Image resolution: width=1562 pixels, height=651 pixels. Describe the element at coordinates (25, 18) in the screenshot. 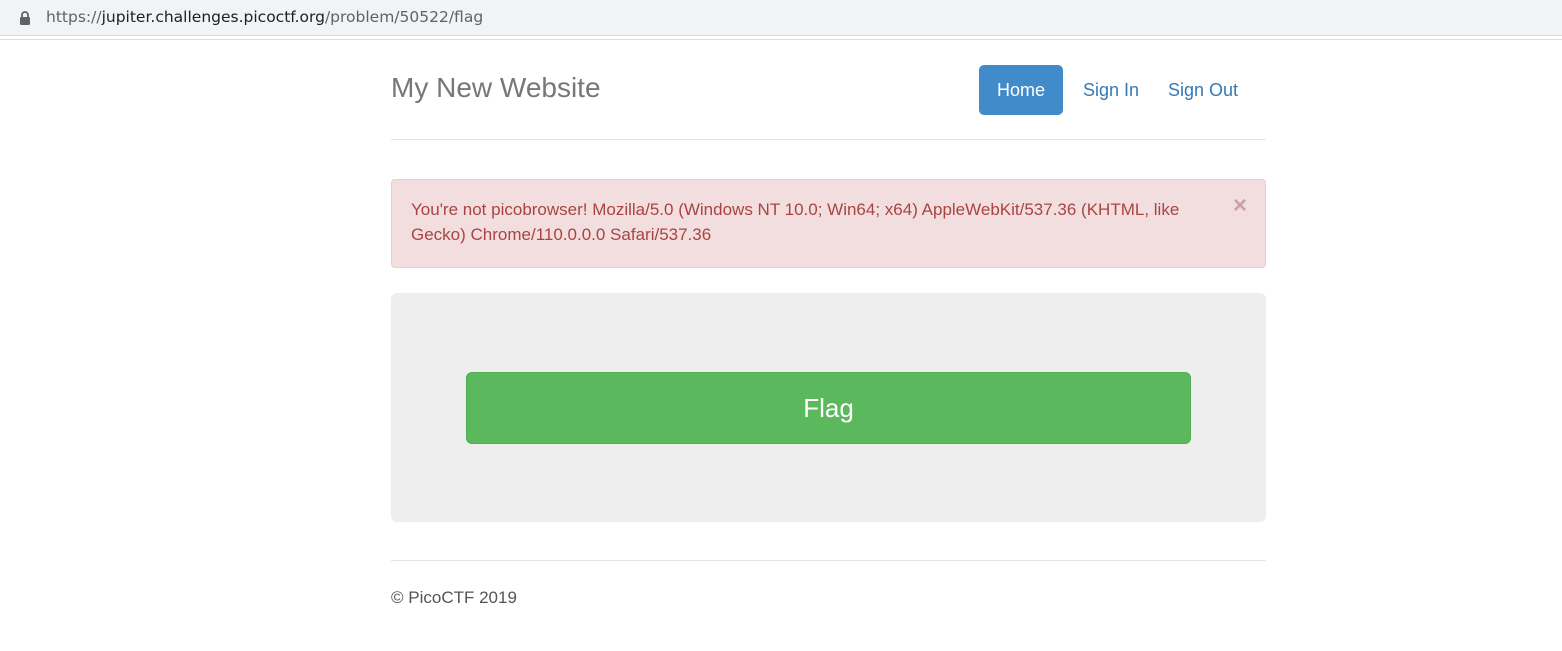

I see `lock-icon` at that location.